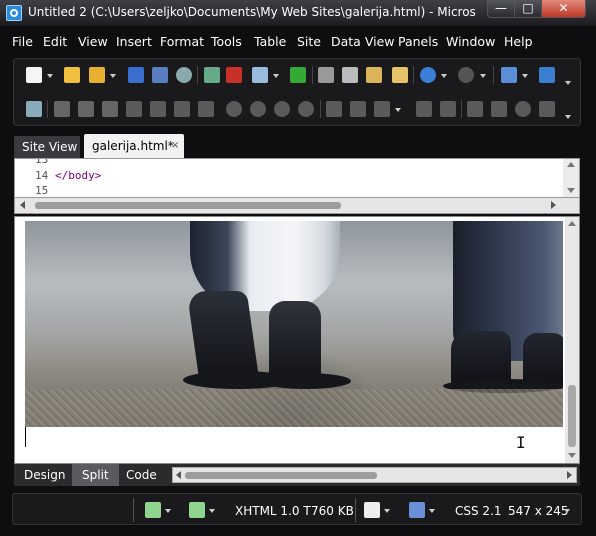 This screenshot has width=596, height=536. Describe the element at coordinates (398, 110) in the screenshot. I see `color-dropdown-icon` at that location.